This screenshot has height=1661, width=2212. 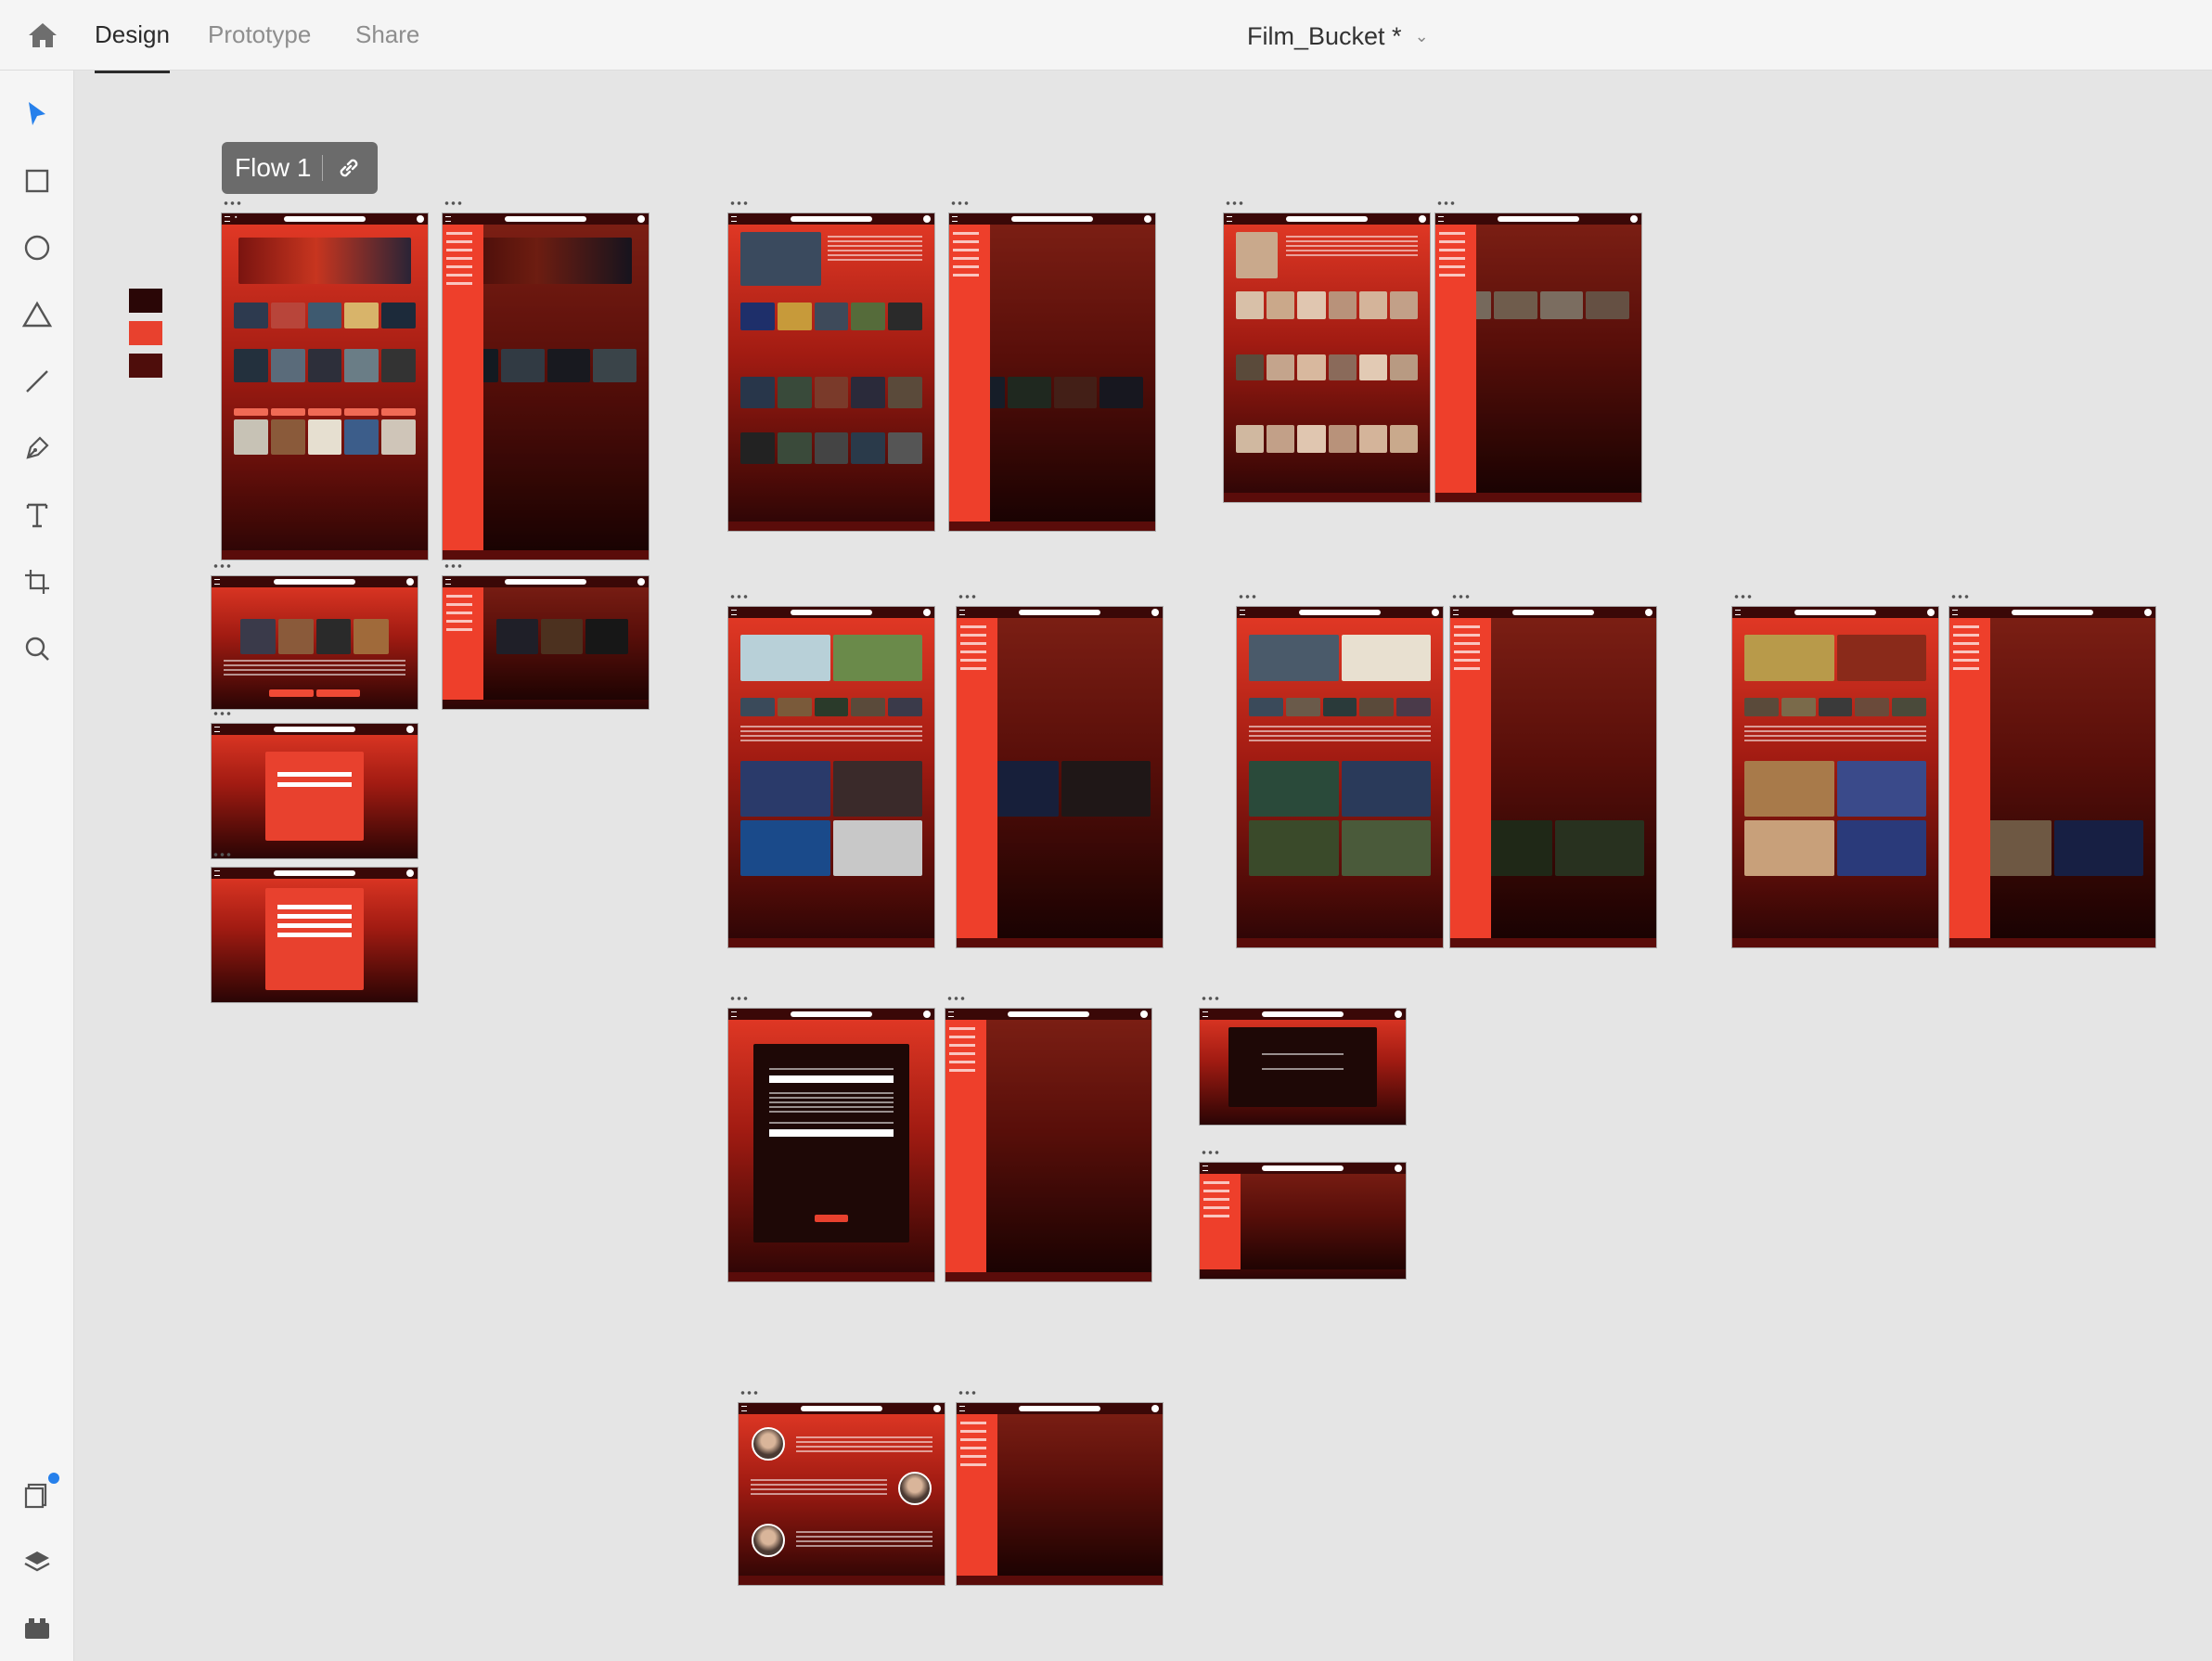 I want to click on triangle-tool-icon, so click(x=37, y=314).